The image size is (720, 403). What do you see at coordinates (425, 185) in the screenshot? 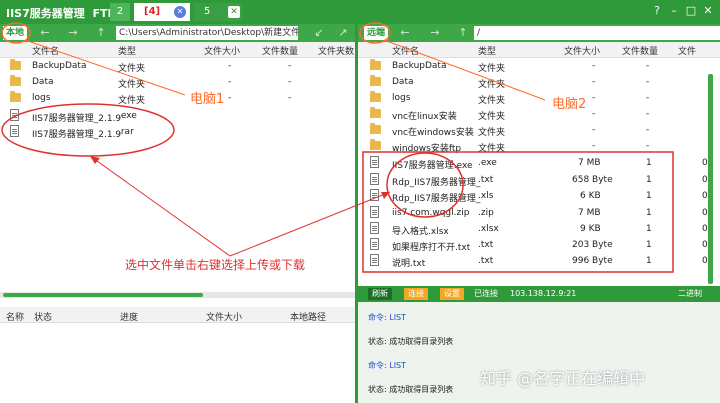
I see `remote-file-circle` at bounding box center [425, 185].